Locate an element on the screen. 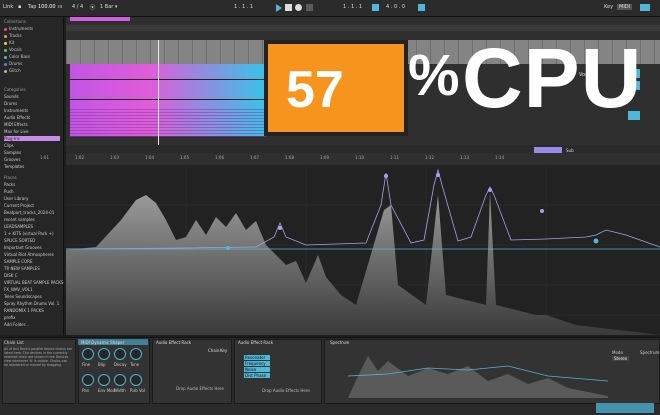  macro-row: Noise is located at coordinates (257, 369).